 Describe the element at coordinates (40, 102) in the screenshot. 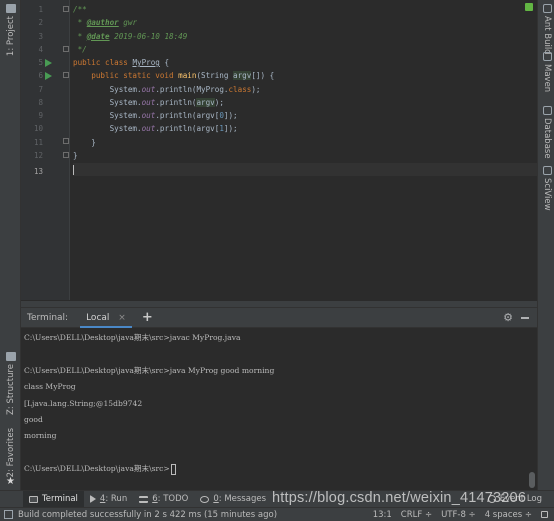

I see `line-number: 8` at that location.